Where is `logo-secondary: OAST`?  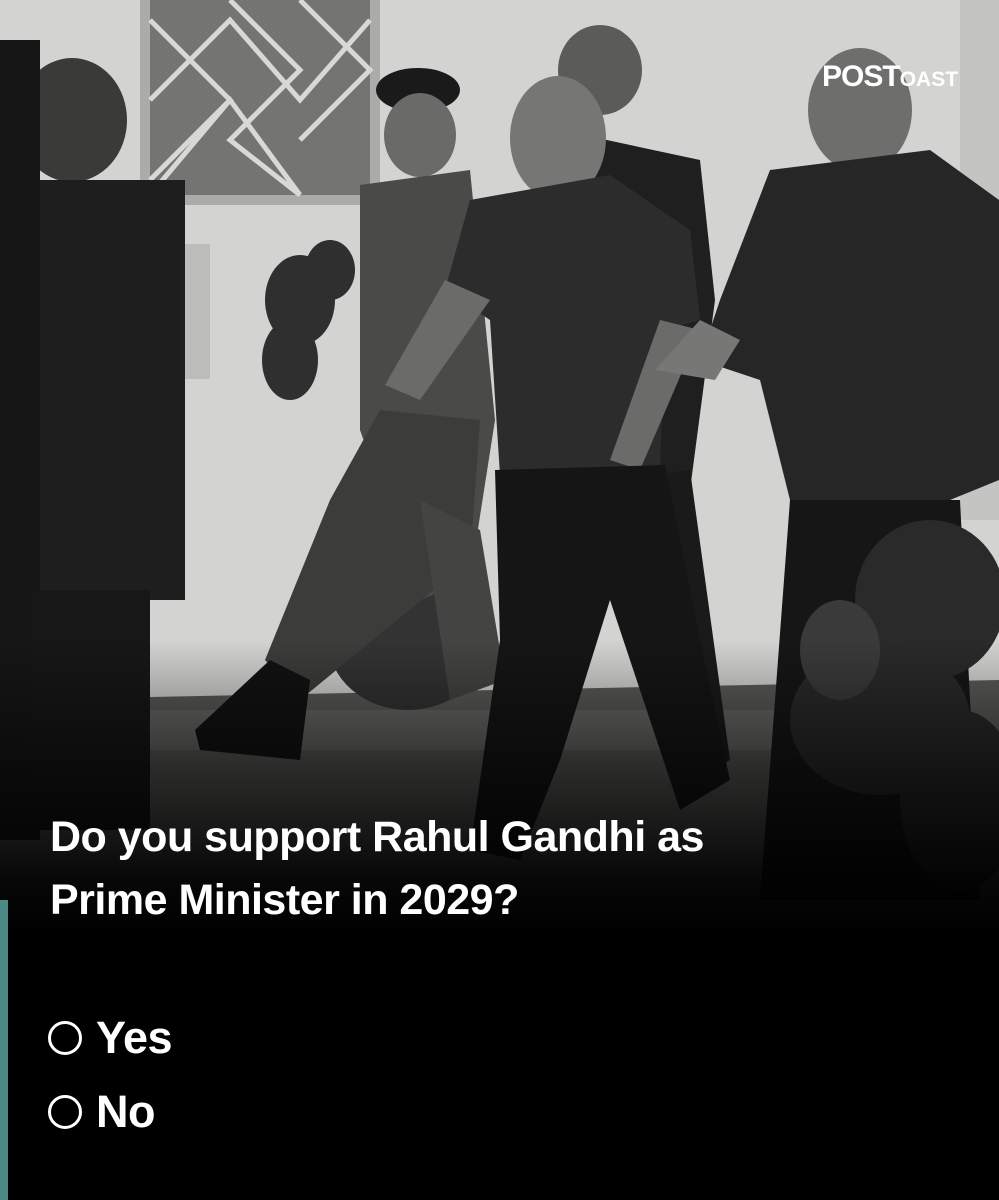
logo-secondary: OAST is located at coordinates (929, 79).